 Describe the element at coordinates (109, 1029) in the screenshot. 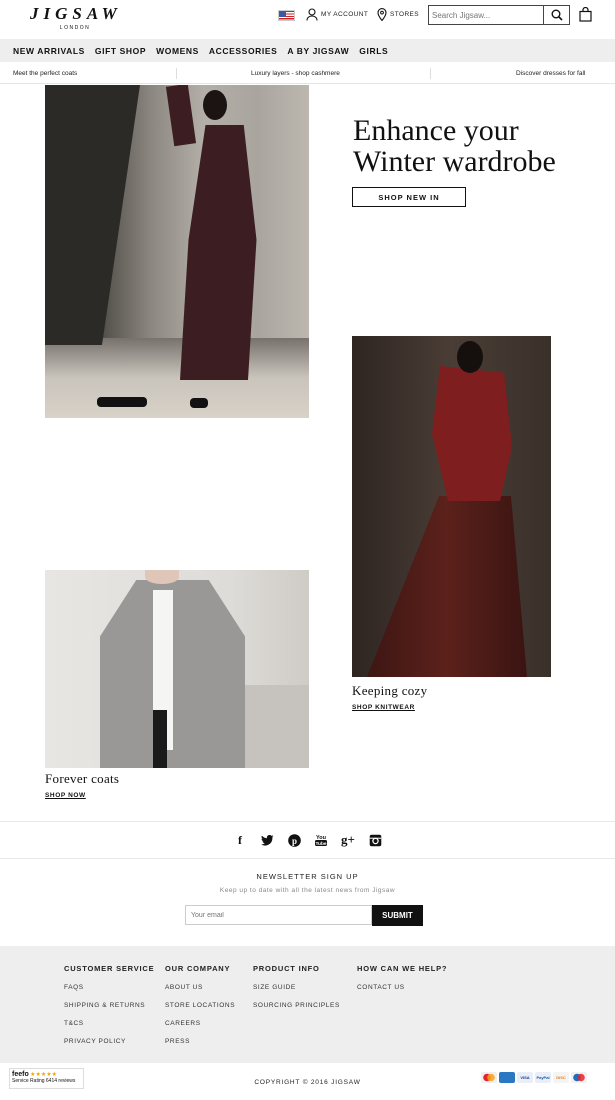

I see `footer-link-tcs: T&CS` at that location.